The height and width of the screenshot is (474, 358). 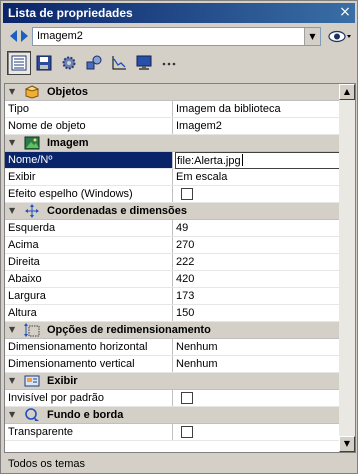 What do you see at coordinates (258, 279) in the screenshot?
I see `property-value: 420` at bounding box center [258, 279].